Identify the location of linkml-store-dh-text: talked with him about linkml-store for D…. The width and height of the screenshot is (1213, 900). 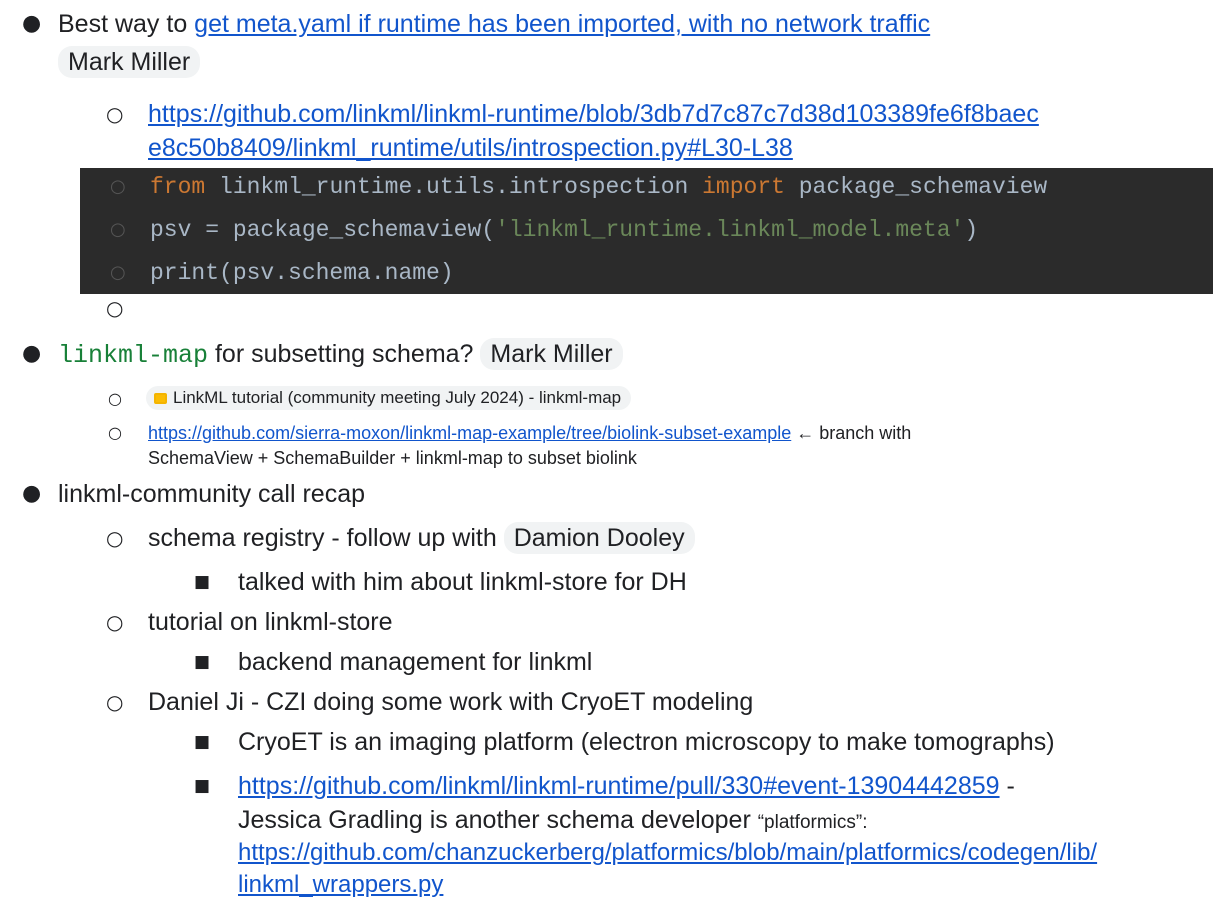
(462, 582).